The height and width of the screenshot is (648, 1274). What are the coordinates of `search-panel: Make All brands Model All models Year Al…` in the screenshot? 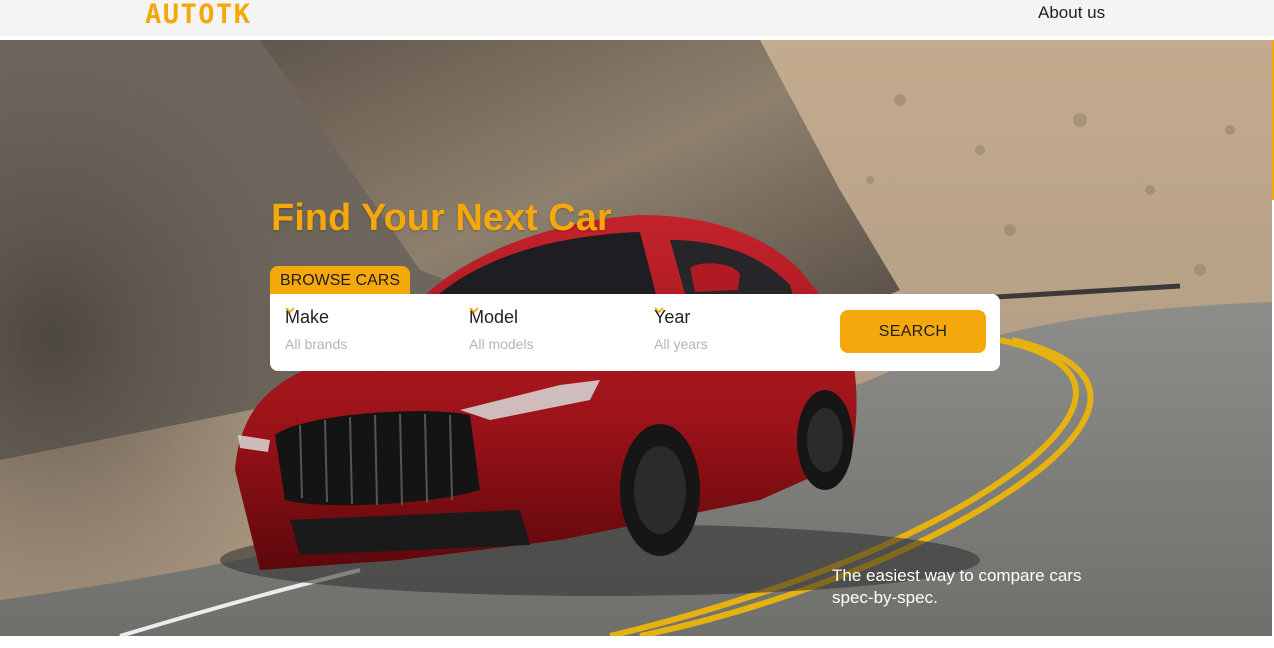 It's located at (635, 332).